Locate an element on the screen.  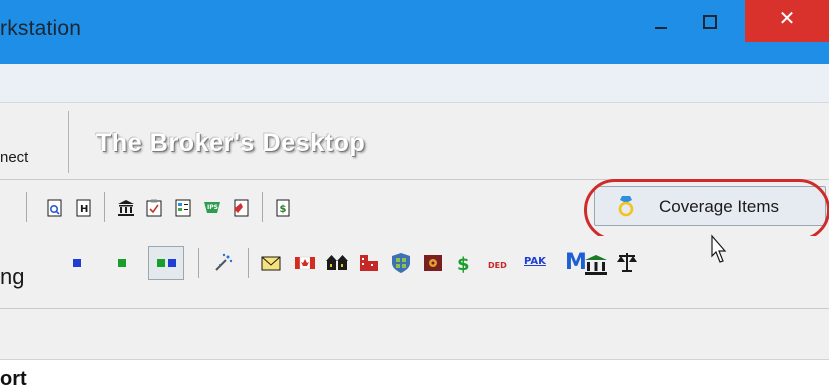
bank-icon is located at coordinates (126, 208).